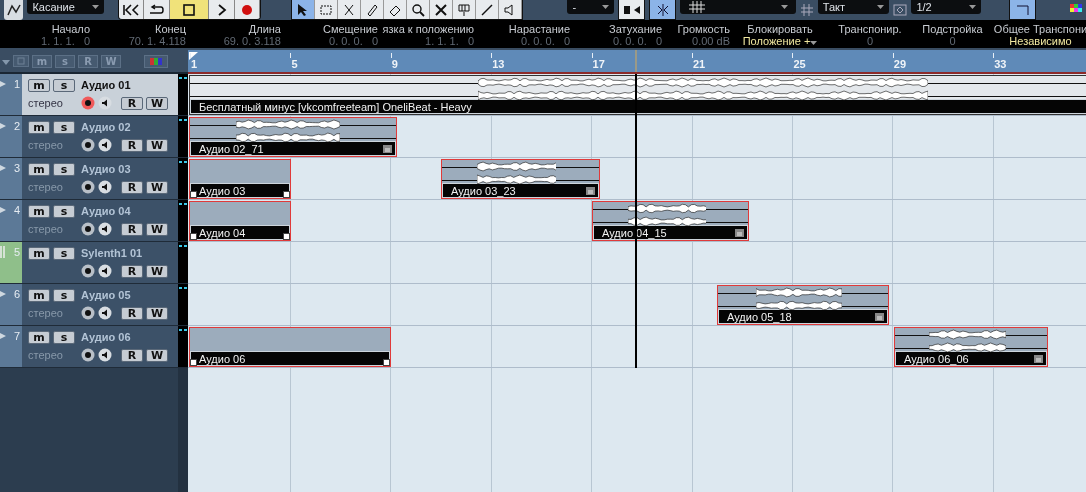 The height and width of the screenshot is (492, 1086). Describe the element at coordinates (106, 127) in the screenshot. I see `track-name: Аудио 02` at that location.